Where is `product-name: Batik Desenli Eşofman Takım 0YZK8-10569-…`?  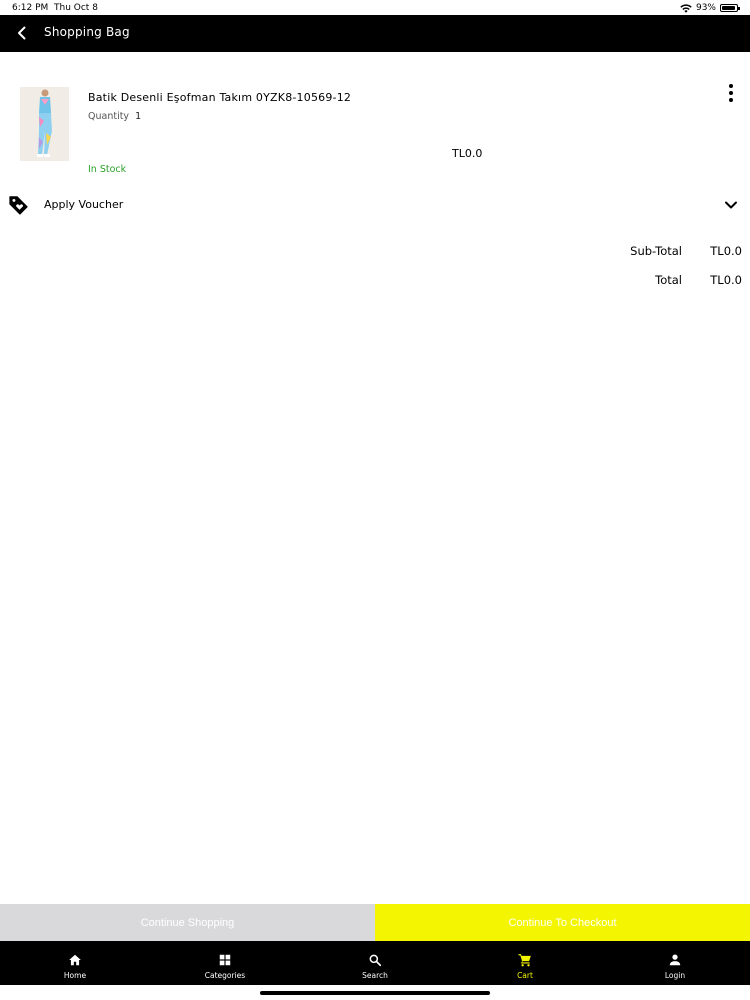
product-name: Batik Desenli Eşofman Takım 0YZK8-10569-… is located at coordinates (219, 97).